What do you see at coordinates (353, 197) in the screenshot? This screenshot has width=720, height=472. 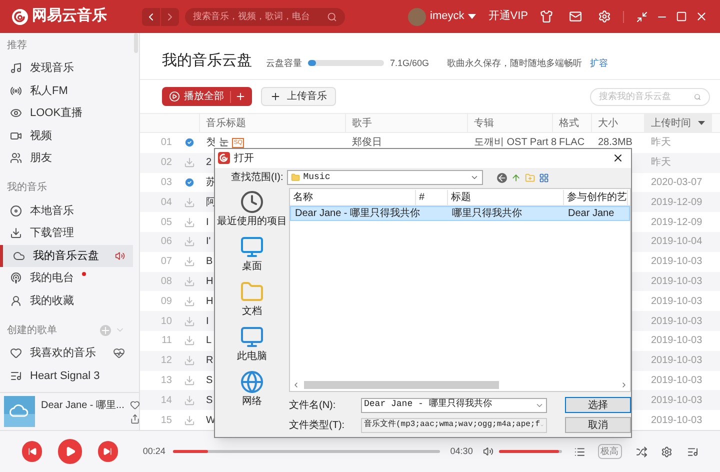 I see `file-column-header: 名称` at bounding box center [353, 197].